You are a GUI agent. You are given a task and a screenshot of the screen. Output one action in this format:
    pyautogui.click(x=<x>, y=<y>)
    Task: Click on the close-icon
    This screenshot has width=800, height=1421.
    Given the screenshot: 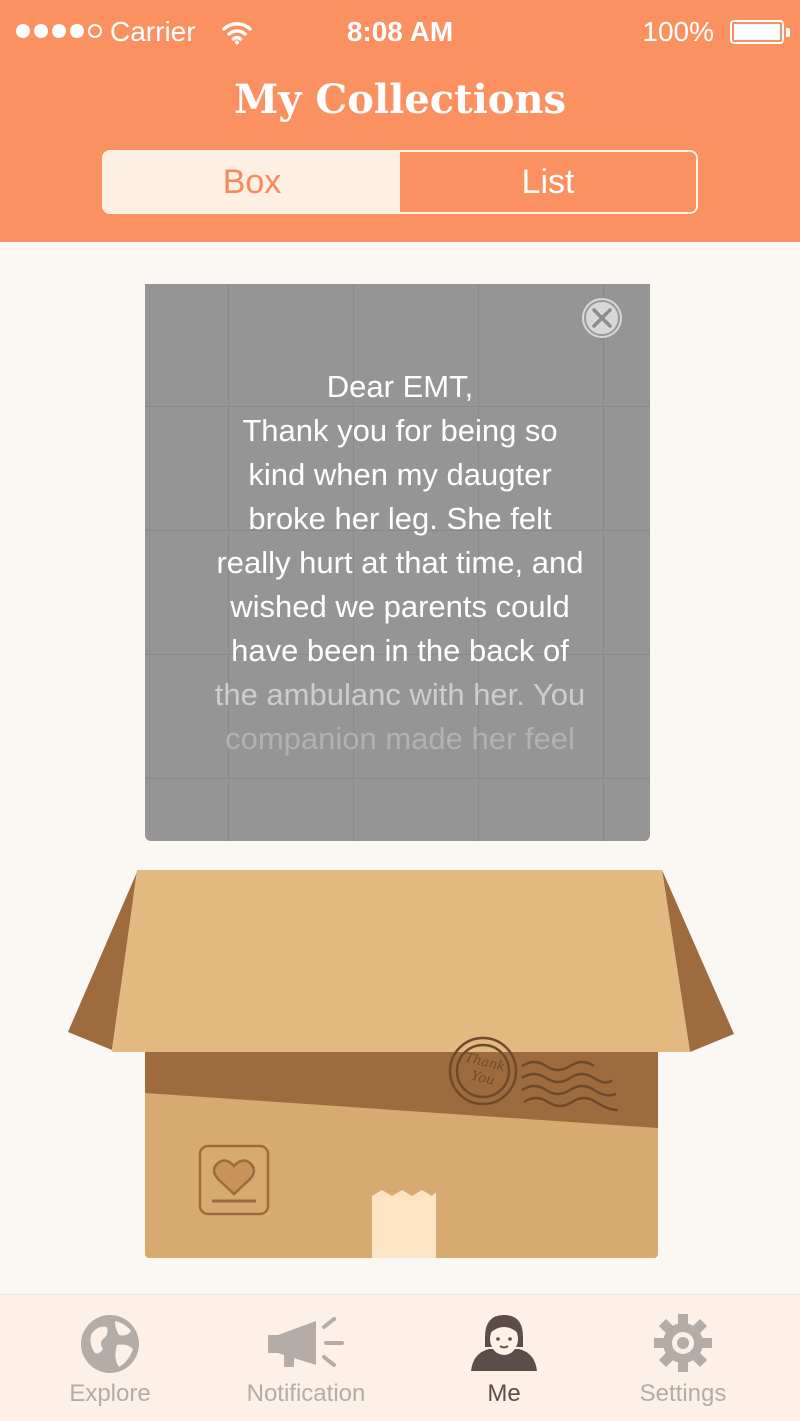 What is the action you would take?
    pyautogui.click(x=602, y=318)
    